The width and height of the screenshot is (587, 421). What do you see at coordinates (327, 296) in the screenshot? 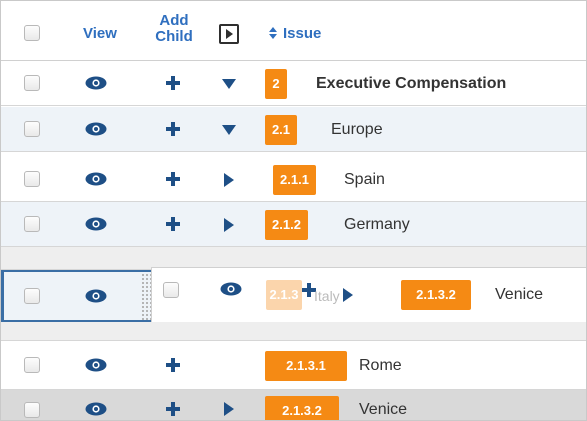
I see `issue-label: Italy` at bounding box center [327, 296].